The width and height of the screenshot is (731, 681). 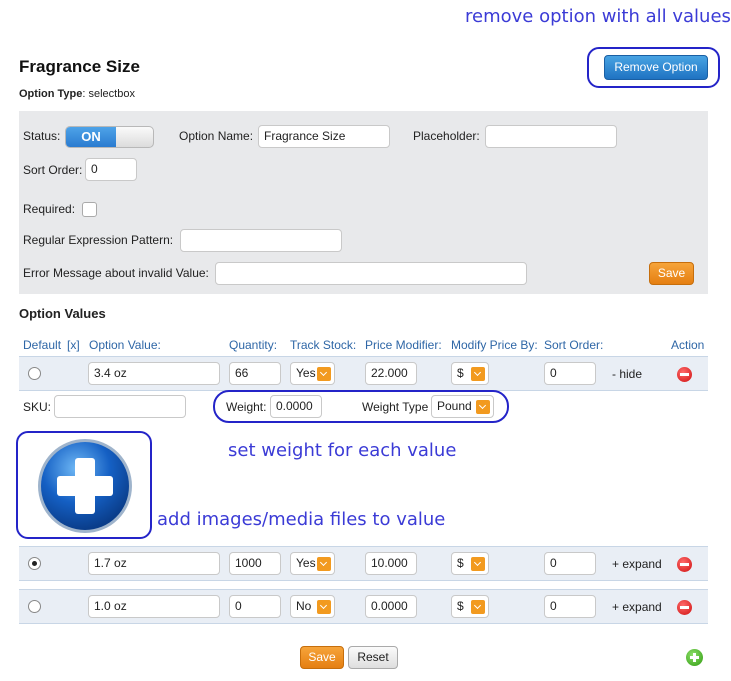 I want to click on sort-order-label: Sort Order:, so click(x=53, y=170).